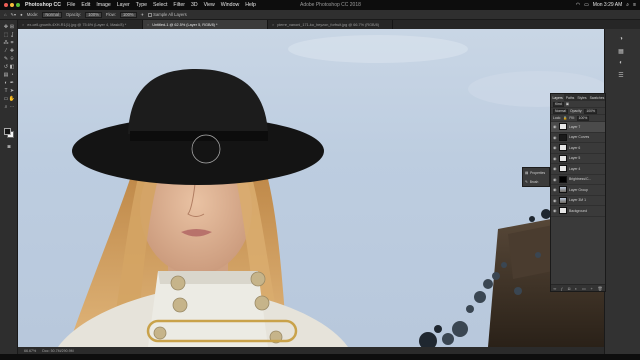 Image resolution: width=640 pixels, height=360 pixels. I want to click on checkbox-box, so click(150, 14).